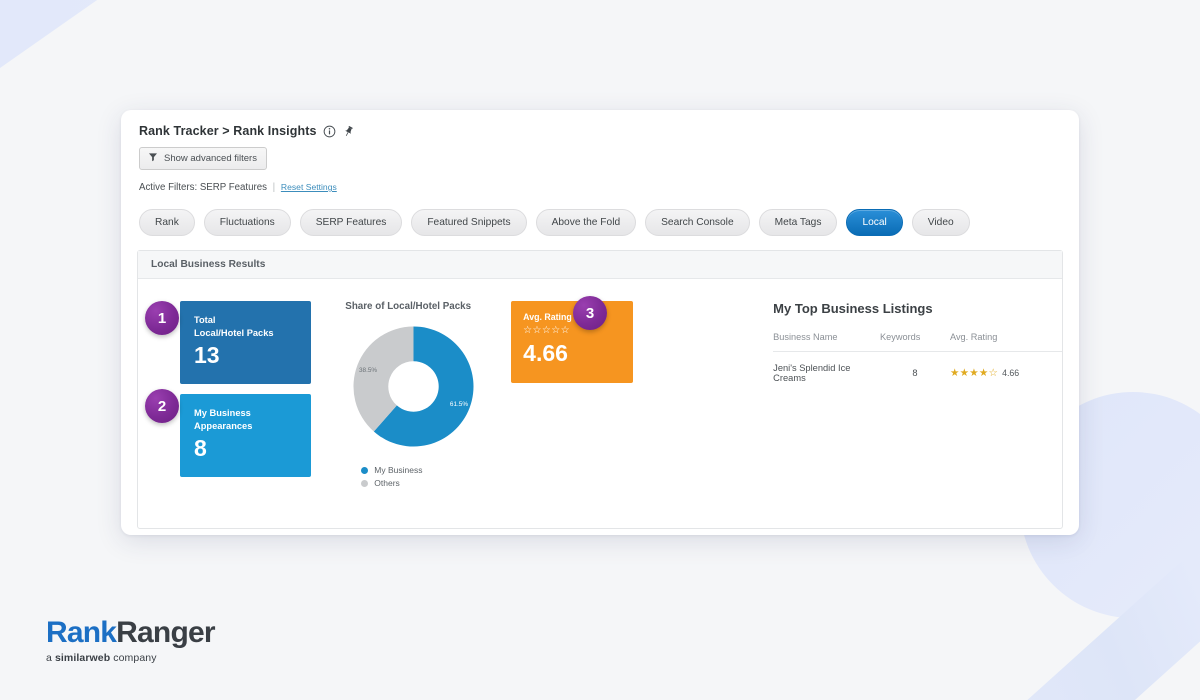  Describe the element at coordinates (167, 222) in the screenshot. I see `tab-rank: Rank` at that location.